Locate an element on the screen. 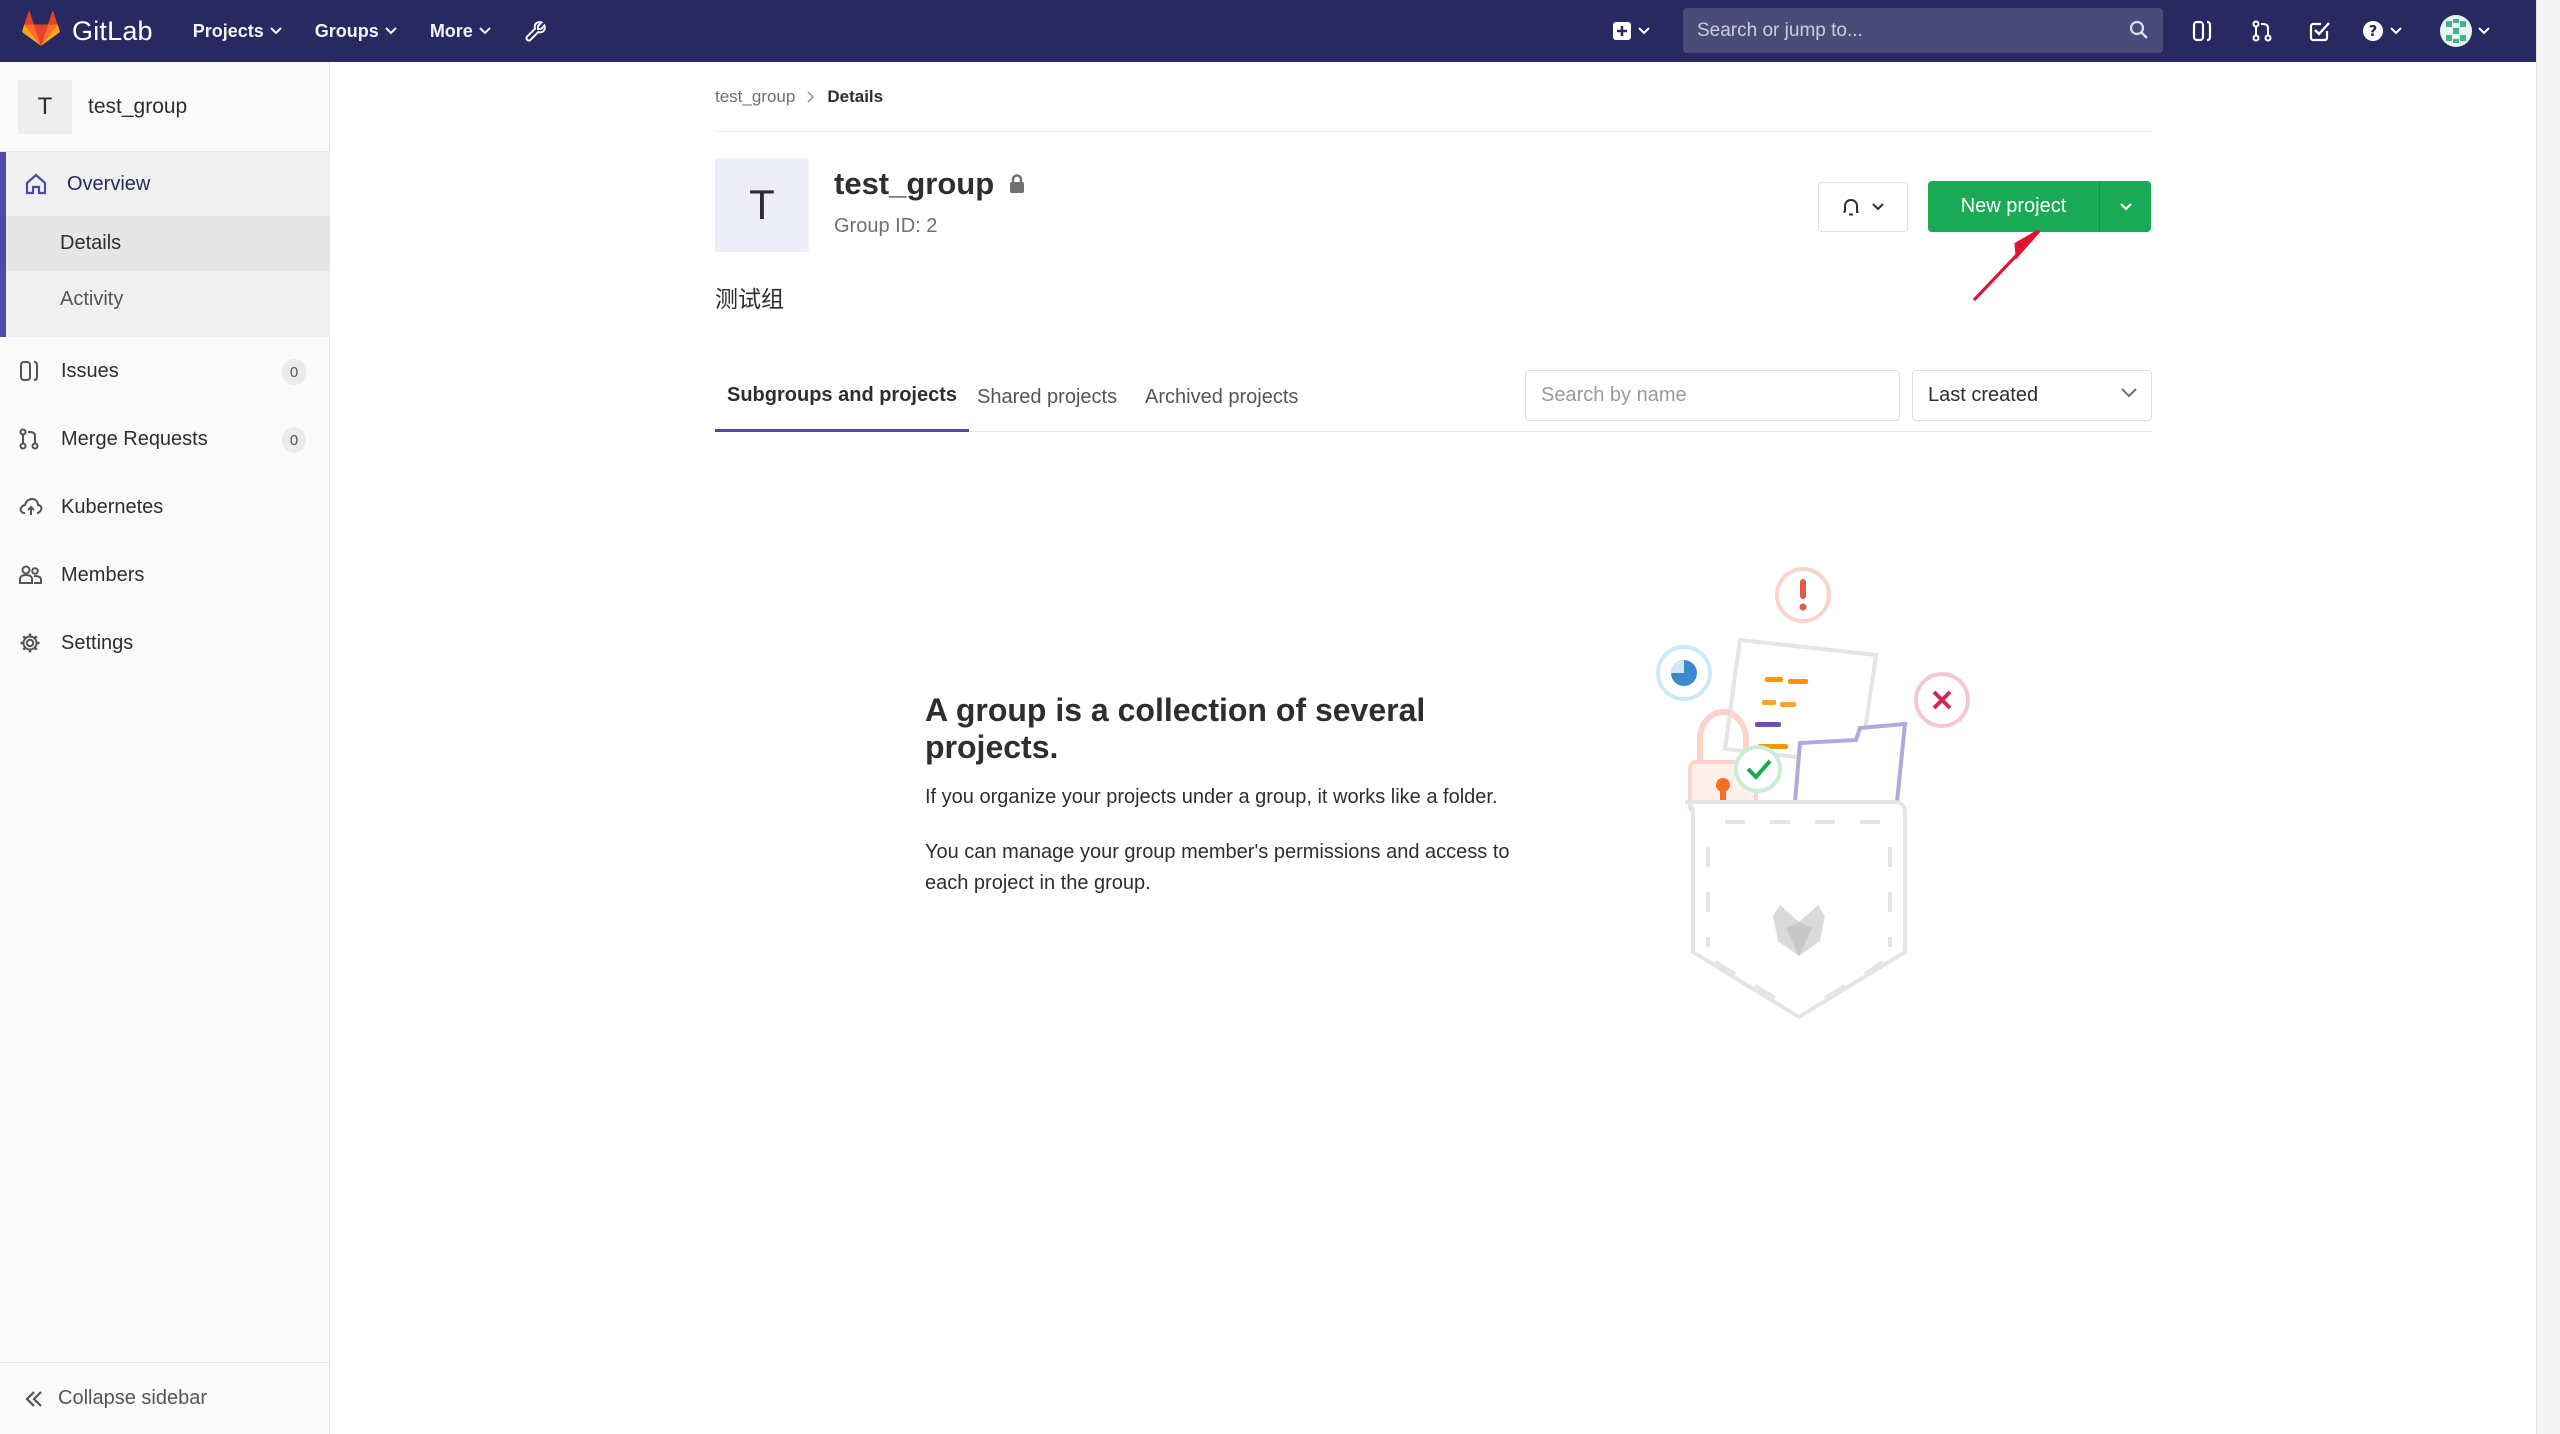 The height and width of the screenshot is (1434, 2560). merge-requests-nav-button is located at coordinates (2262, 31).